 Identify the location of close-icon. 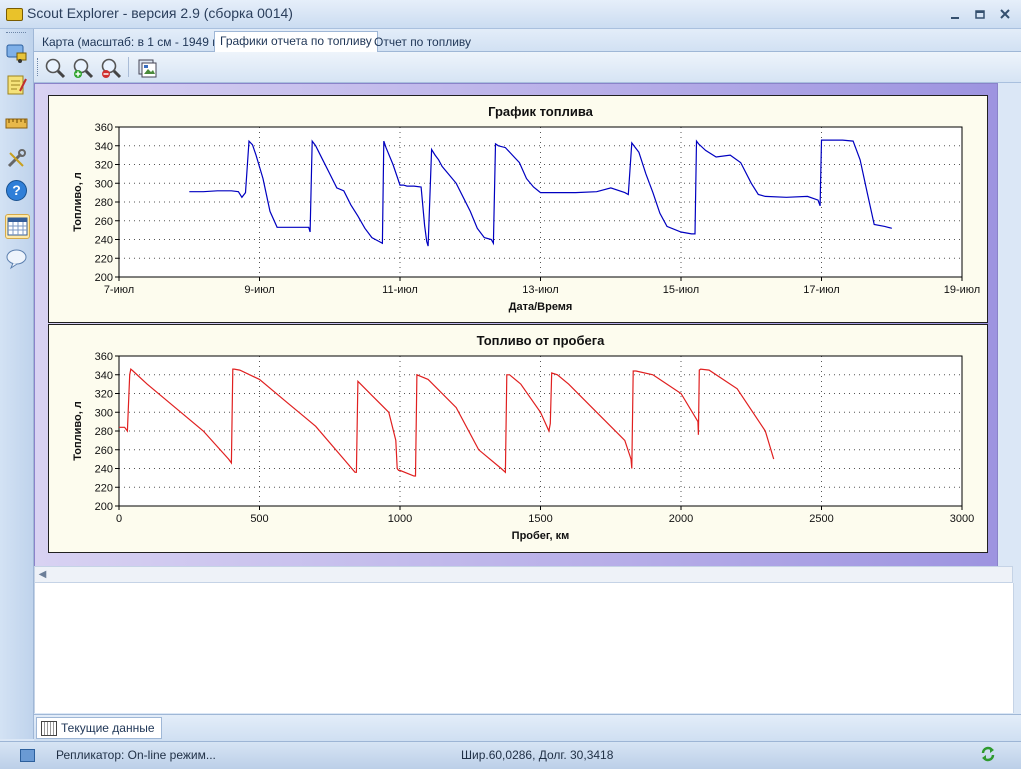
(1005, 14).